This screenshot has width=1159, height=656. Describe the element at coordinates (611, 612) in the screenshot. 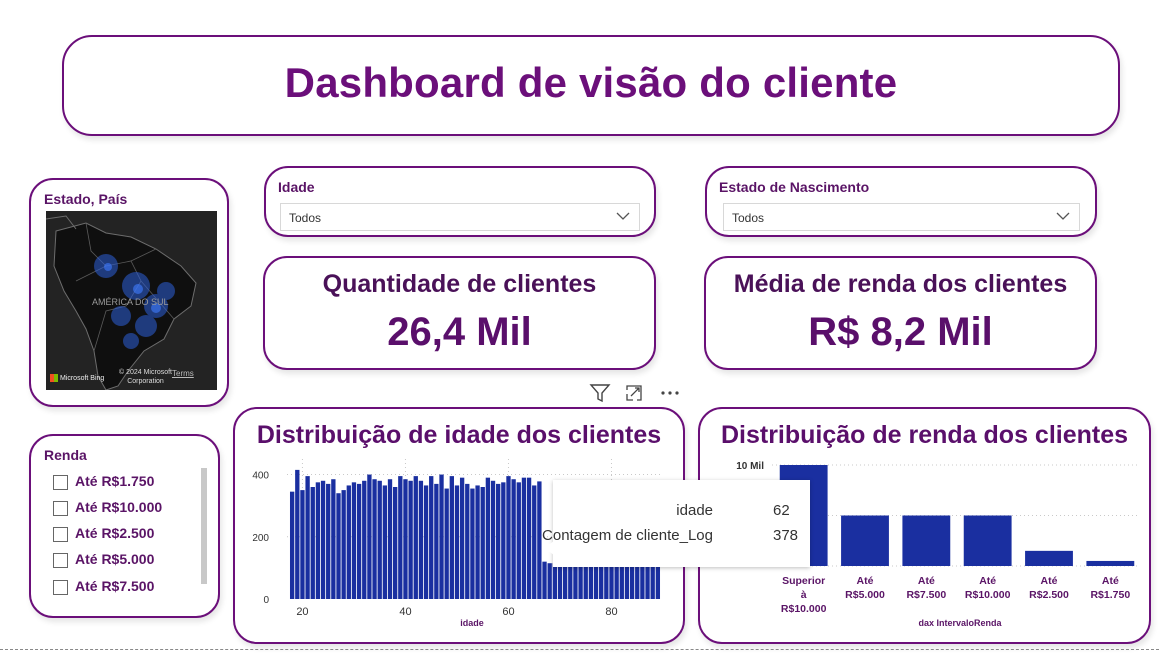

I see `x-tick-label: 80` at that location.